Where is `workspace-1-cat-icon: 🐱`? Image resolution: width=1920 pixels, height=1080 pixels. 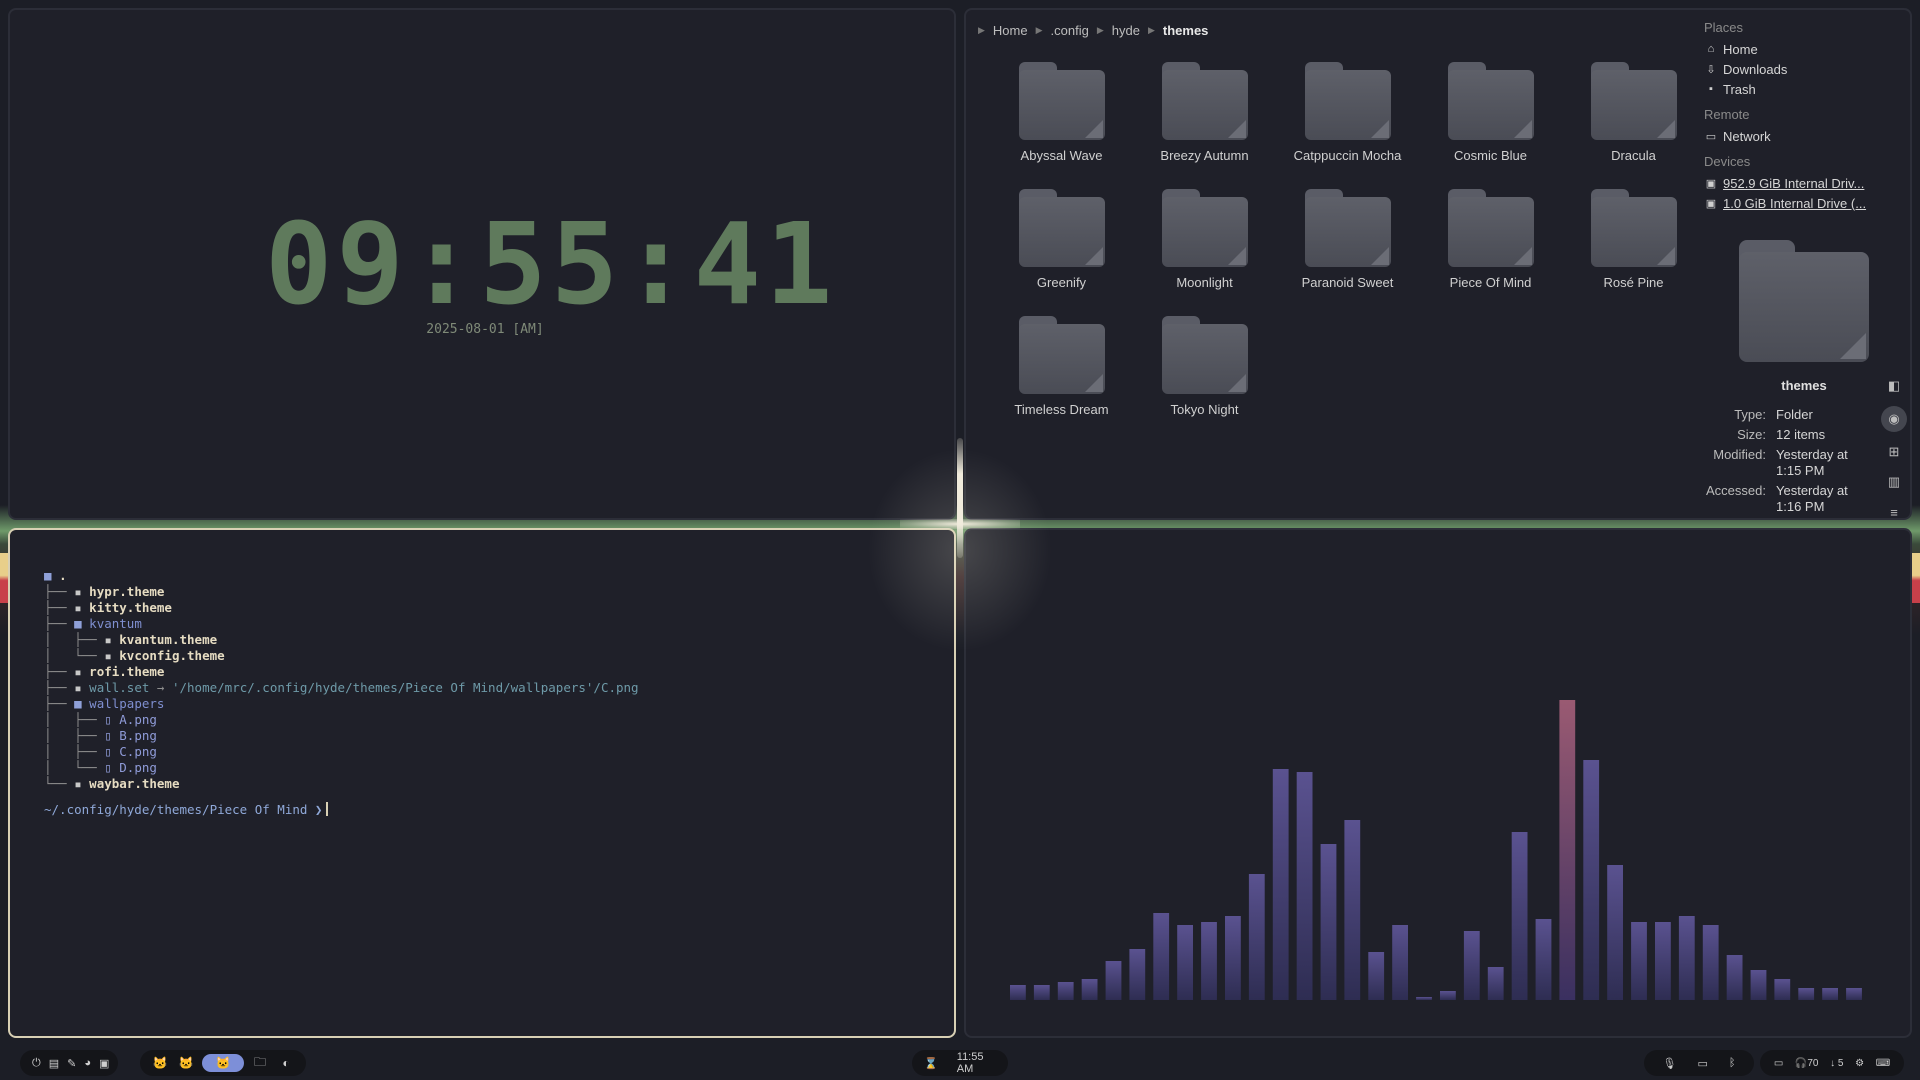
workspace-1-cat-icon: 🐱 is located at coordinates (160, 1063).